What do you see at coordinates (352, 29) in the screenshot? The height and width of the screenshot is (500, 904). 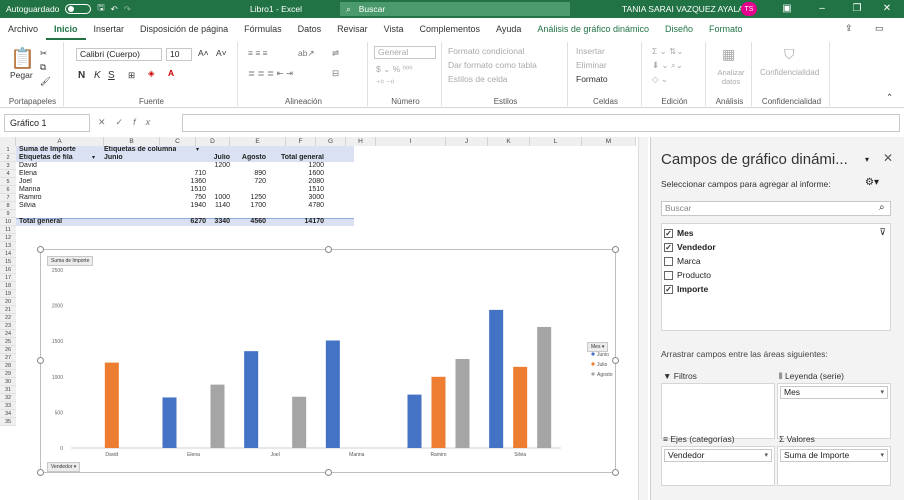 I see `tab-revisar: Revisar` at bounding box center [352, 29].